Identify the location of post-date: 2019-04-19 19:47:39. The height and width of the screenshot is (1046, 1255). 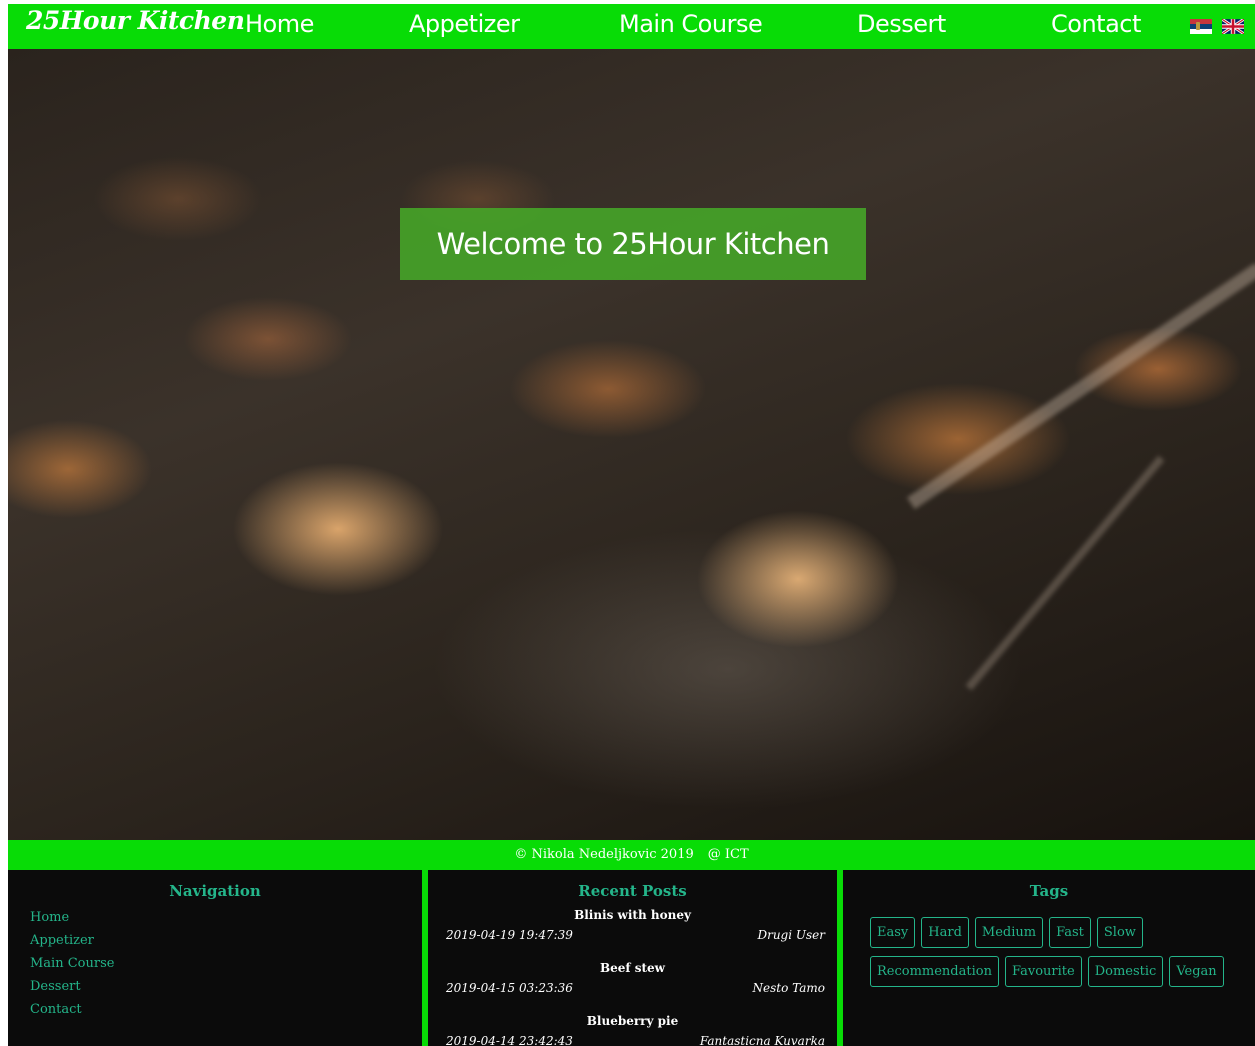
(509, 935).